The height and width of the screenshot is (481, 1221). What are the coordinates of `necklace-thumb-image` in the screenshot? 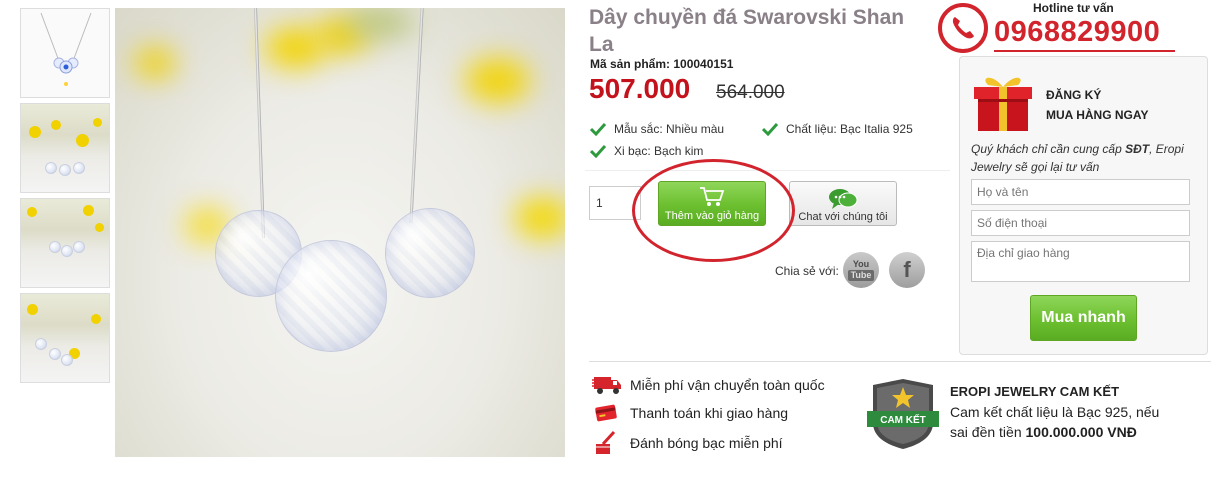 It's located at (66, 49).